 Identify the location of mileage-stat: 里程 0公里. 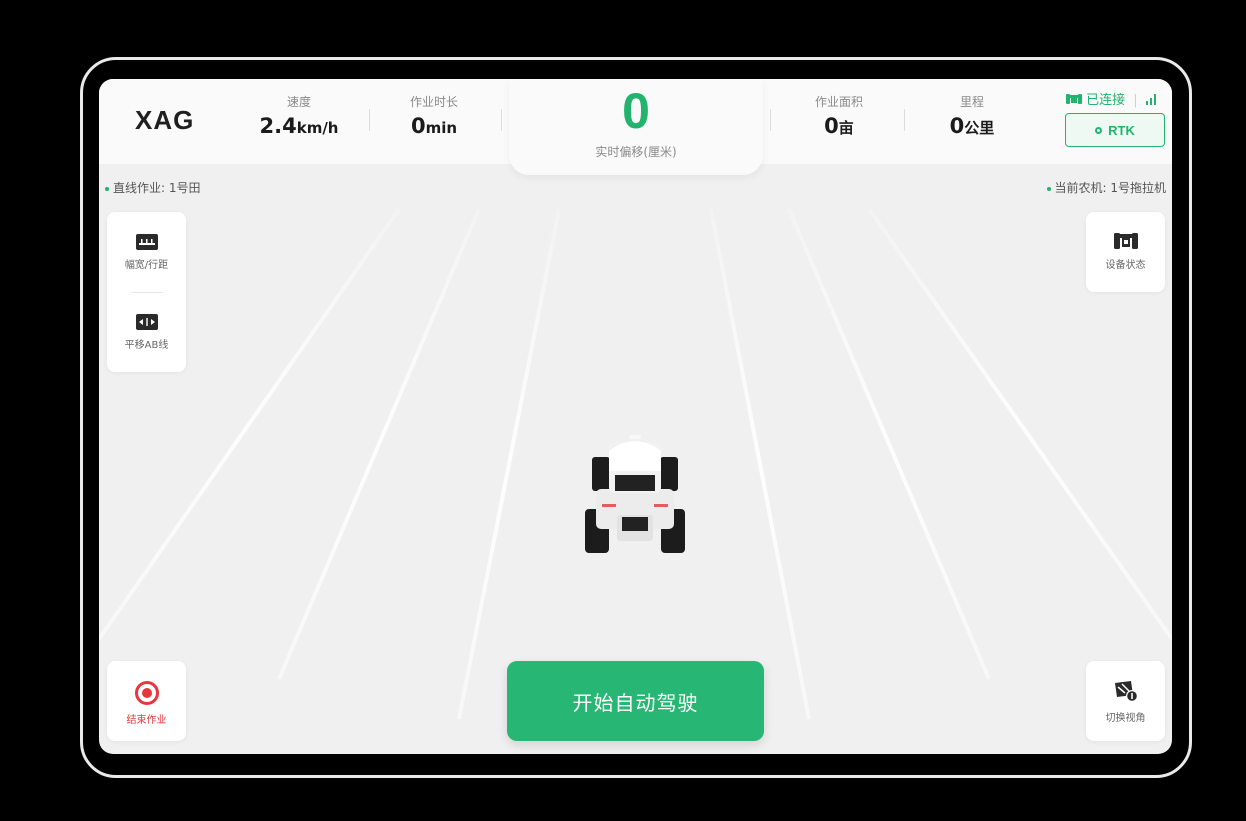
(972, 115).